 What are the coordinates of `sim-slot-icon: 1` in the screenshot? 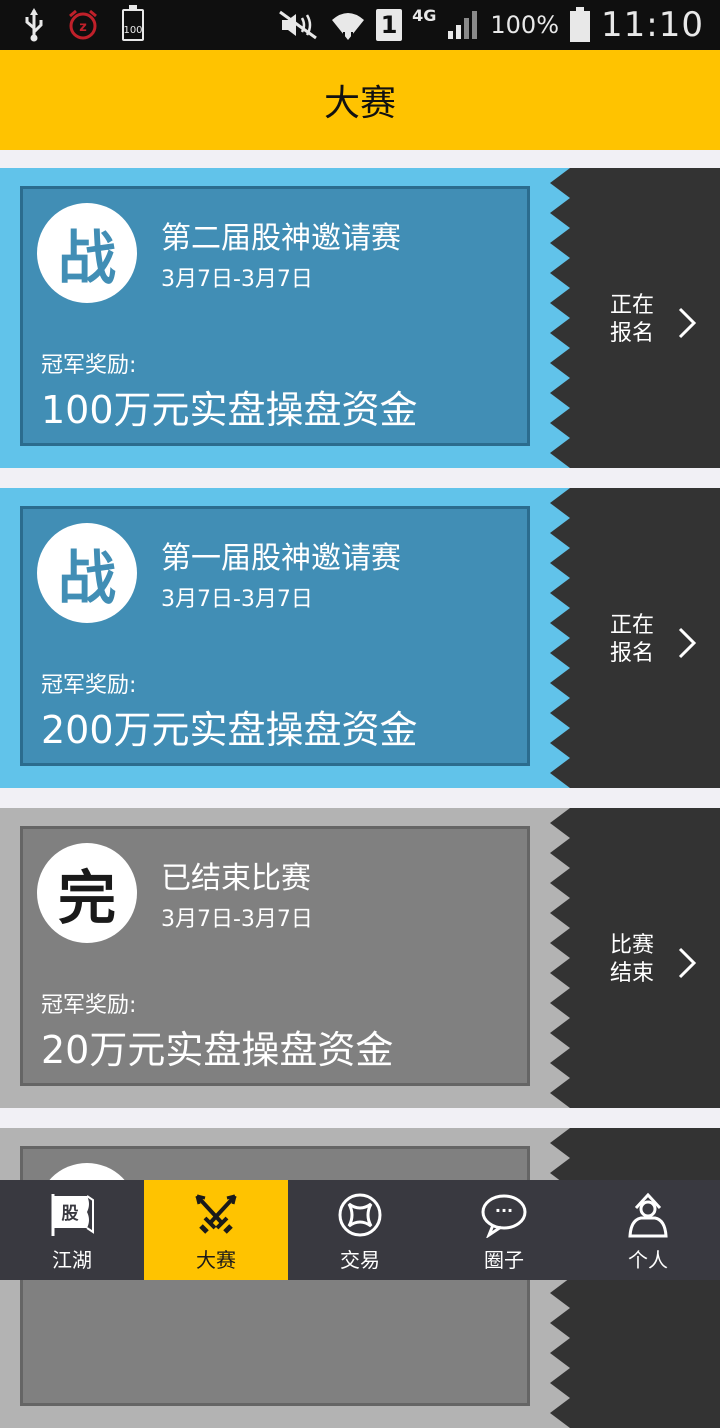 It's located at (389, 25).